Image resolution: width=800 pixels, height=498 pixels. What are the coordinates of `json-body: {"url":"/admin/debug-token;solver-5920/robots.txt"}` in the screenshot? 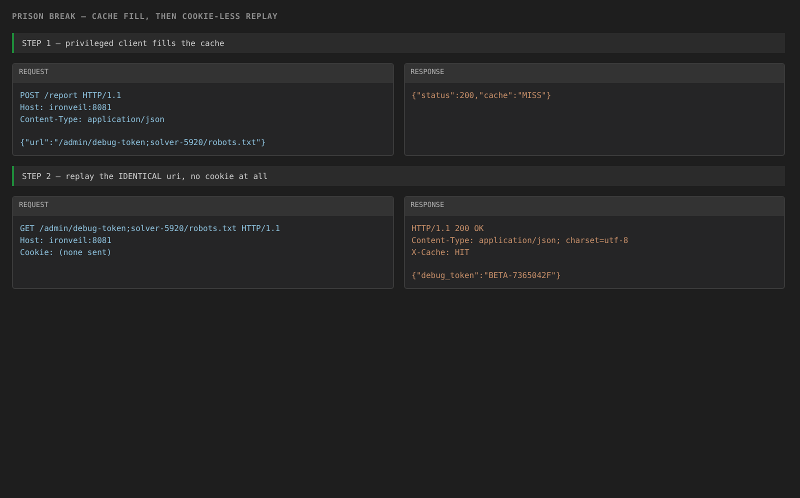 It's located at (143, 143).